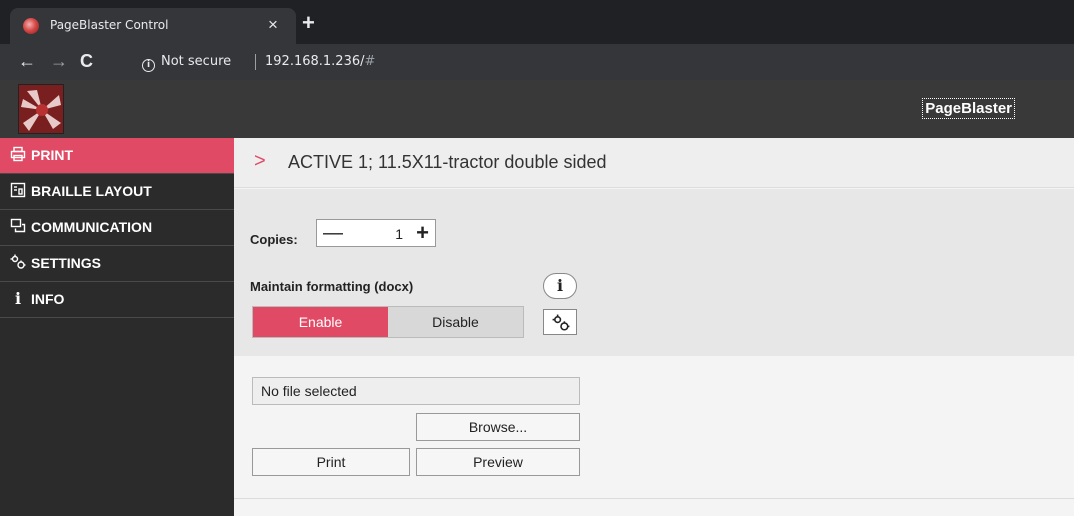  What do you see at coordinates (333, 233) in the screenshot?
I see `decrement-button: —` at bounding box center [333, 233].